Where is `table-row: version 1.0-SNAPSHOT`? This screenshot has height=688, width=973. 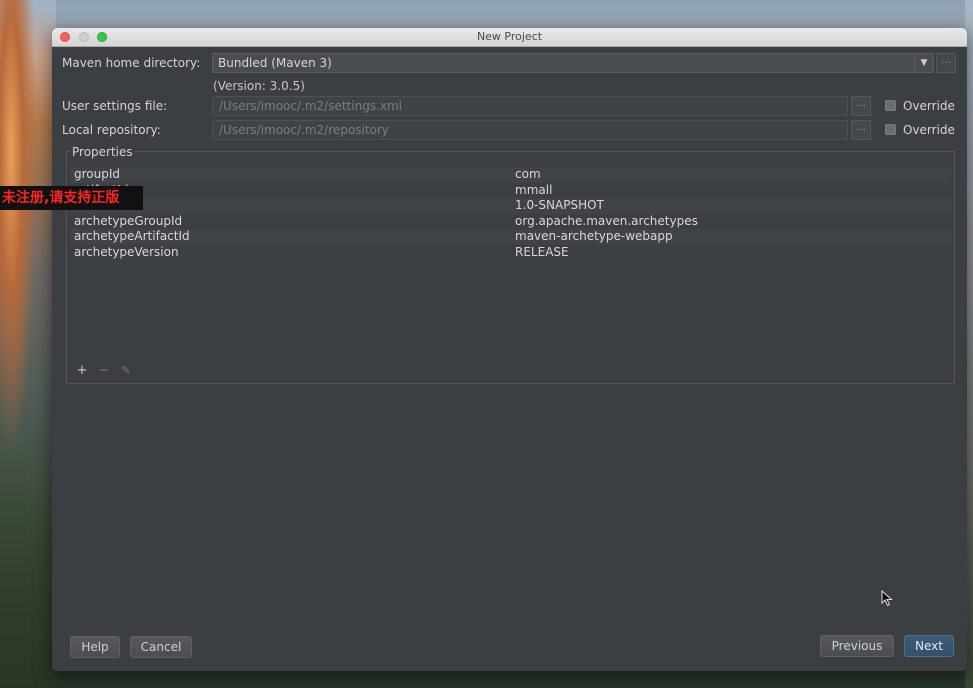 table-row: version 1.0-SNAPSHOT is located at coordinates (510, 206).